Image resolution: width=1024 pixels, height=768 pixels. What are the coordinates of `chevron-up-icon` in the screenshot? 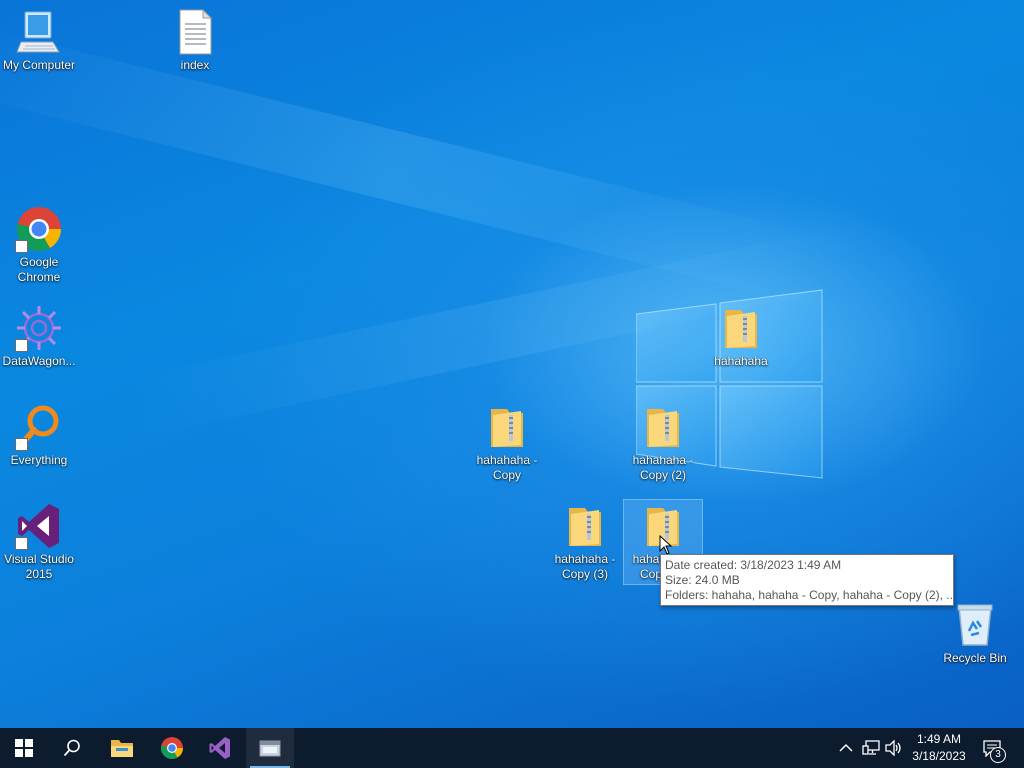 It's located at (846, 747).